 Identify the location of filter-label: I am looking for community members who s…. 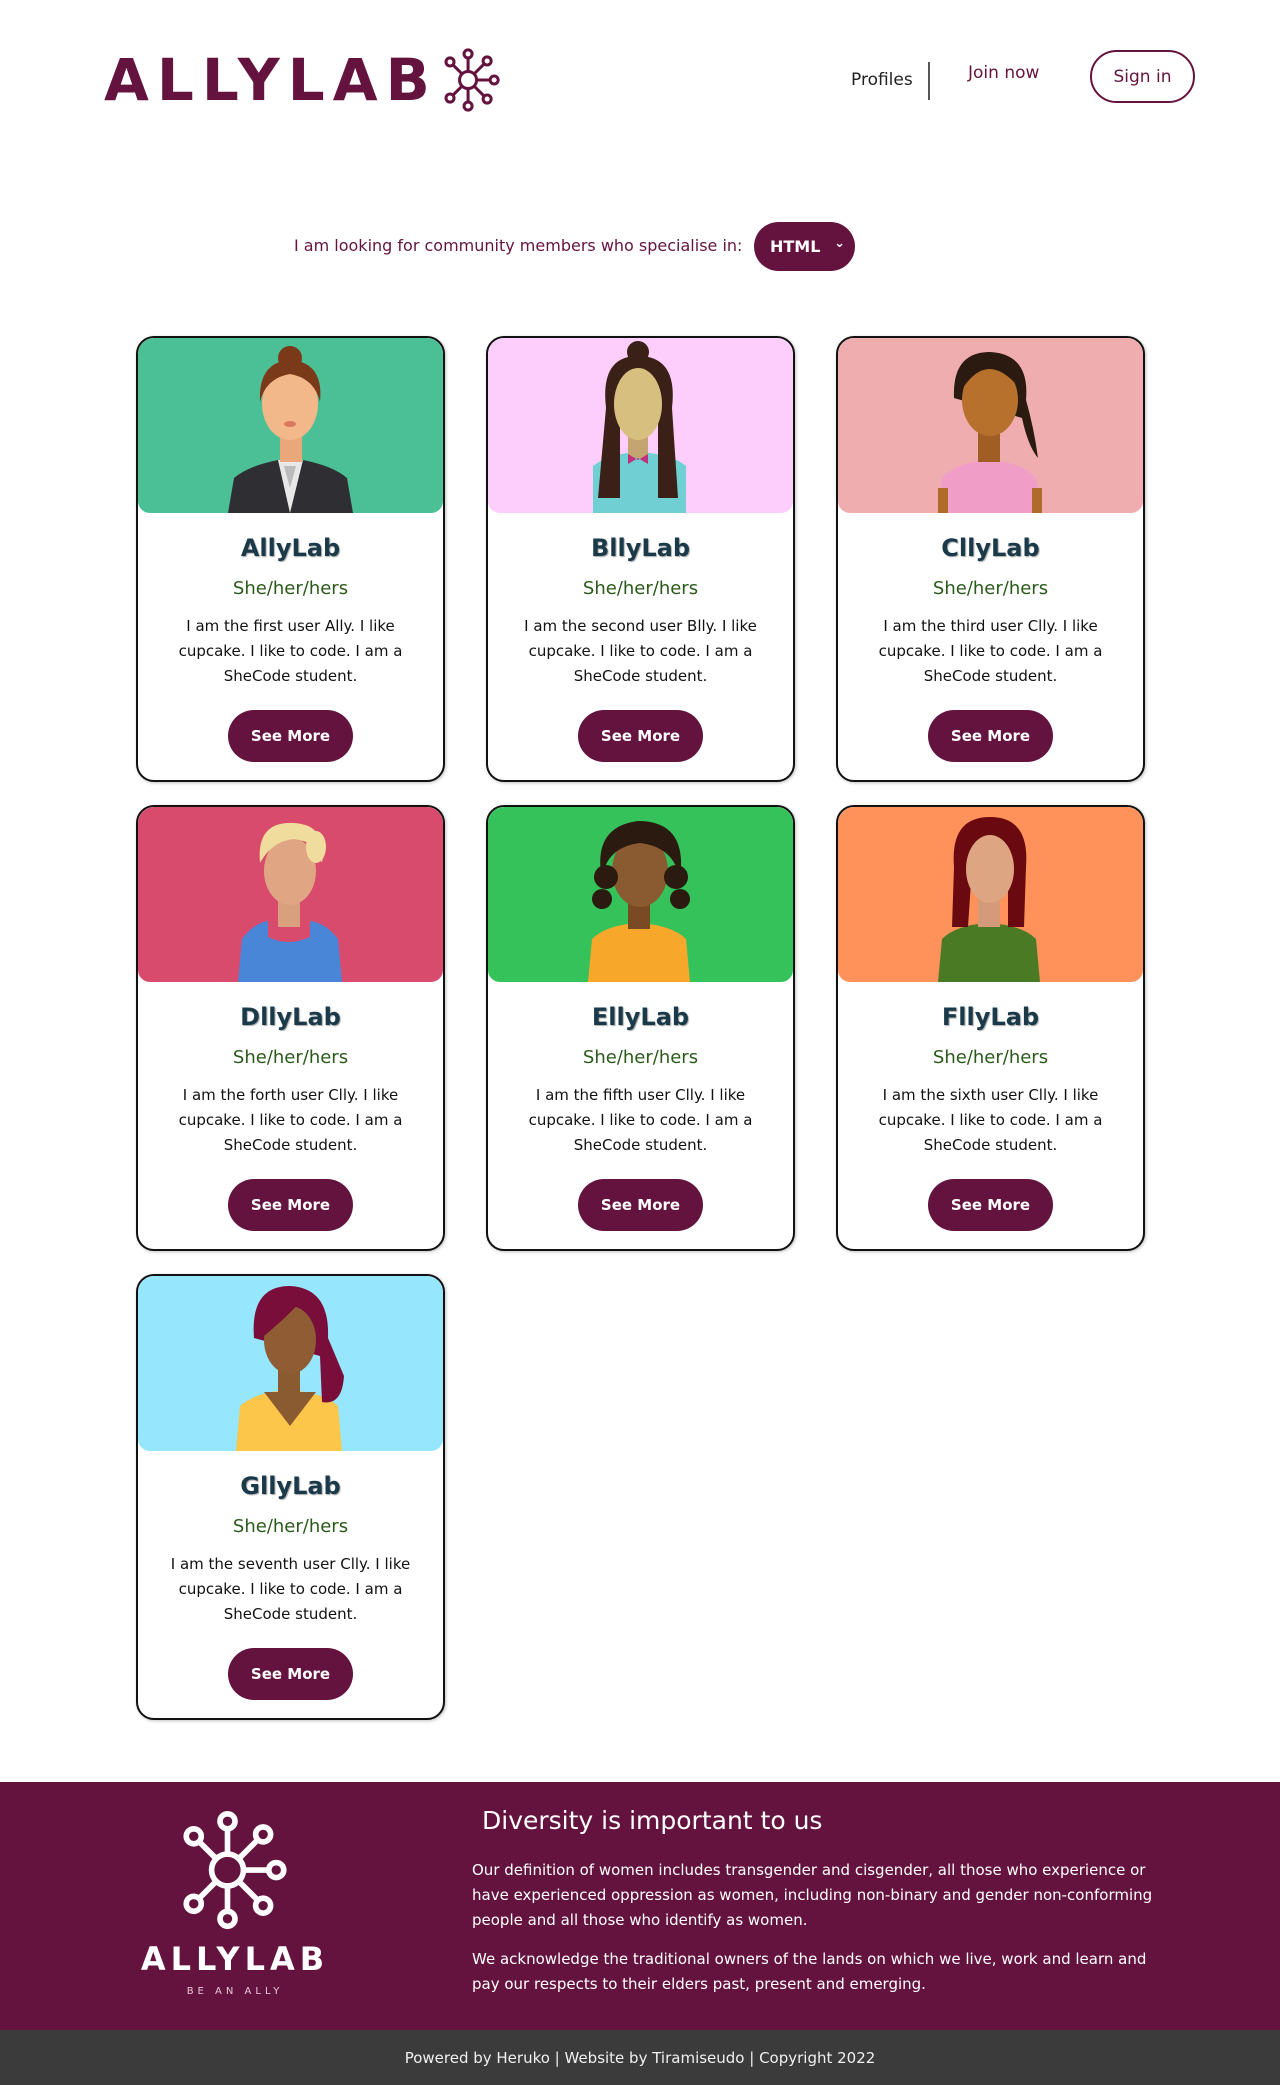
(518, 245).